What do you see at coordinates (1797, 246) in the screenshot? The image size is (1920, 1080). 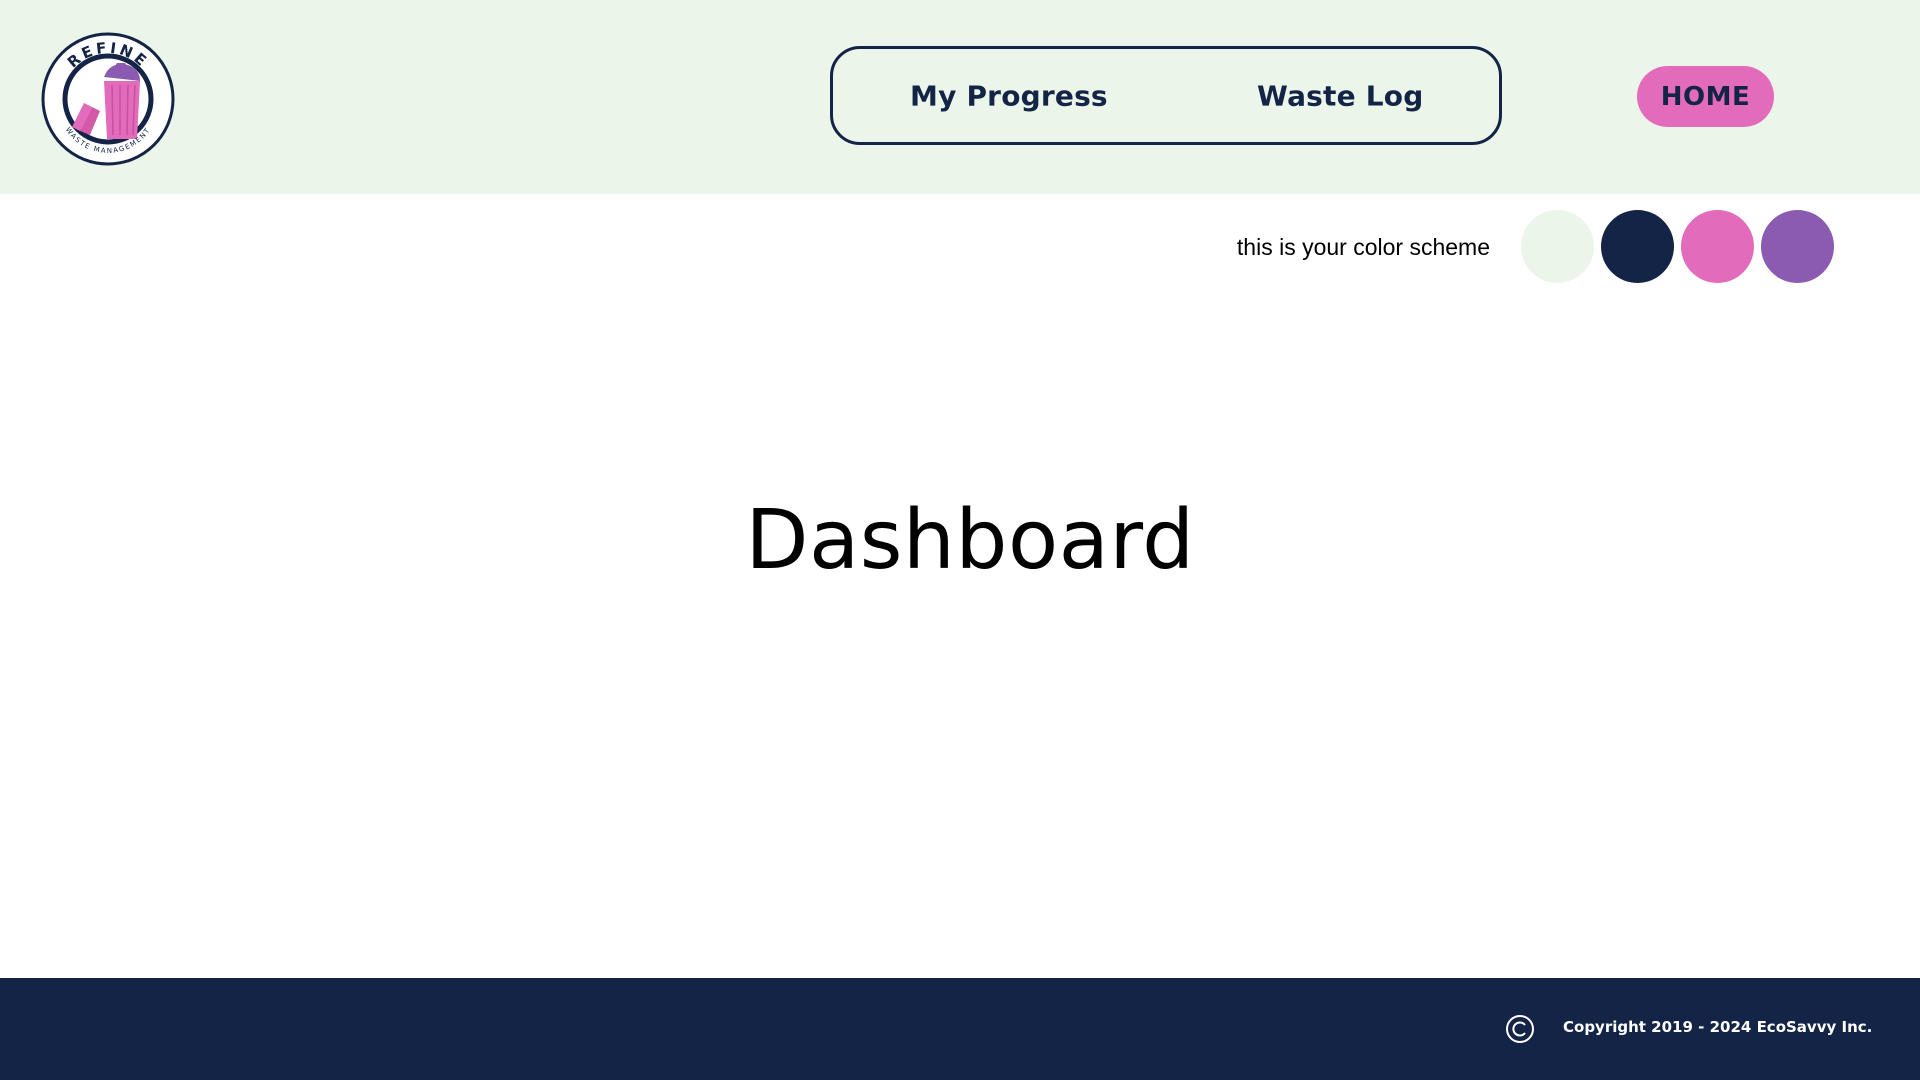 I see `swatch-purple` at bounding box center [1797, 246].